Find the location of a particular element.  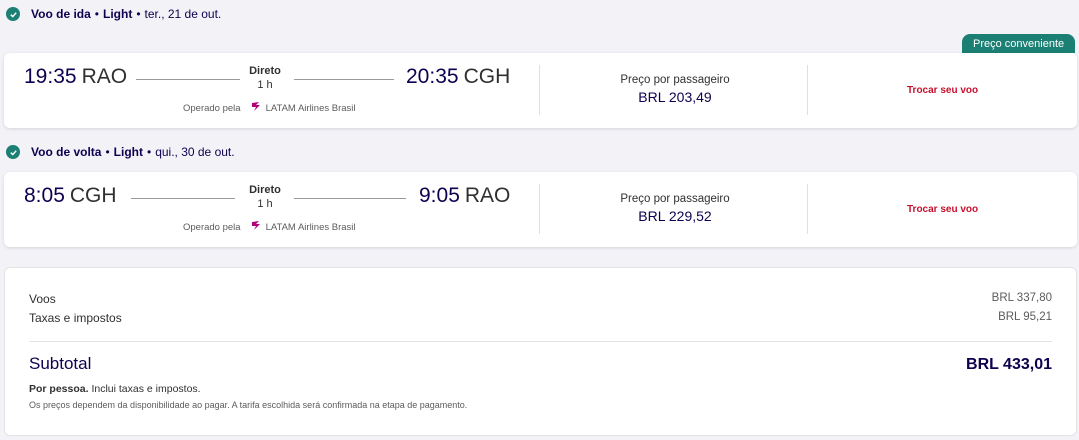

flights-row: Voos BRL 337,80 is located at coordinates (540, 299).